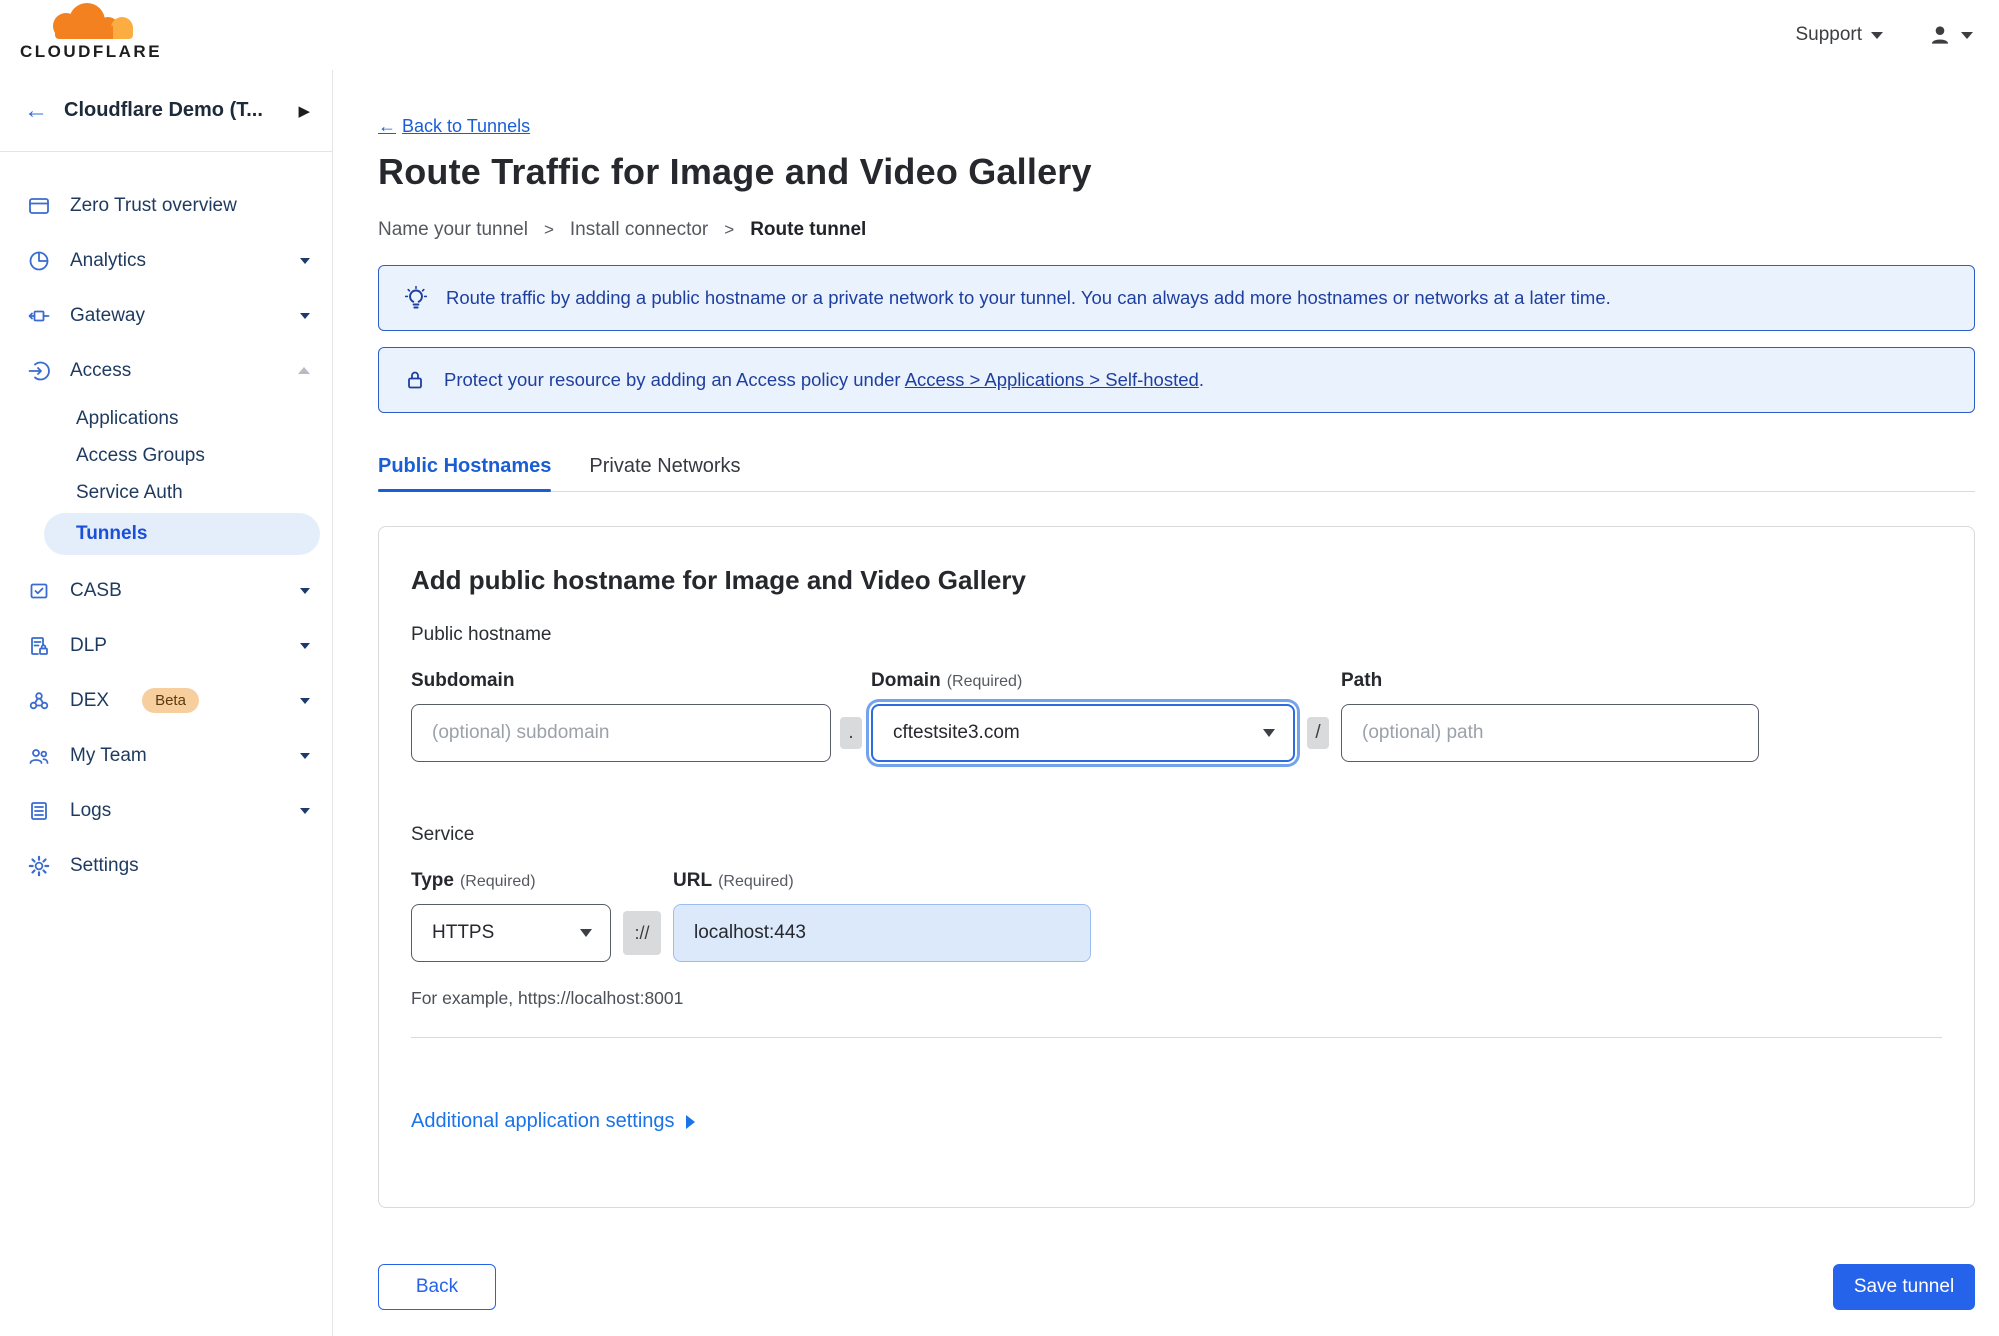  What do you see at coordinates (1950, 35) in the screenshot?
I see `user-menu` at bounding box center [1950, 35].